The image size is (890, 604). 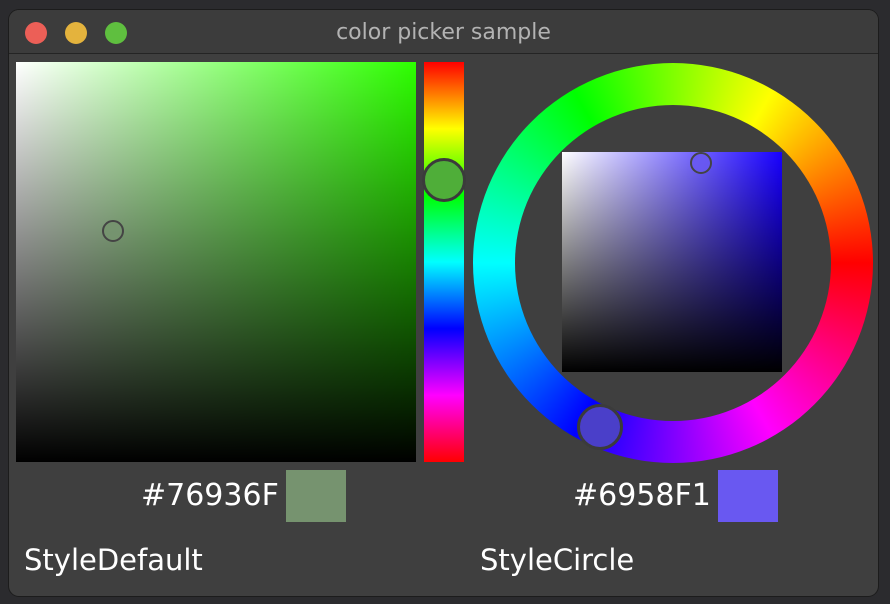 I want to click on style-circle-label: StyleCircle, so click(x=557, y=560).